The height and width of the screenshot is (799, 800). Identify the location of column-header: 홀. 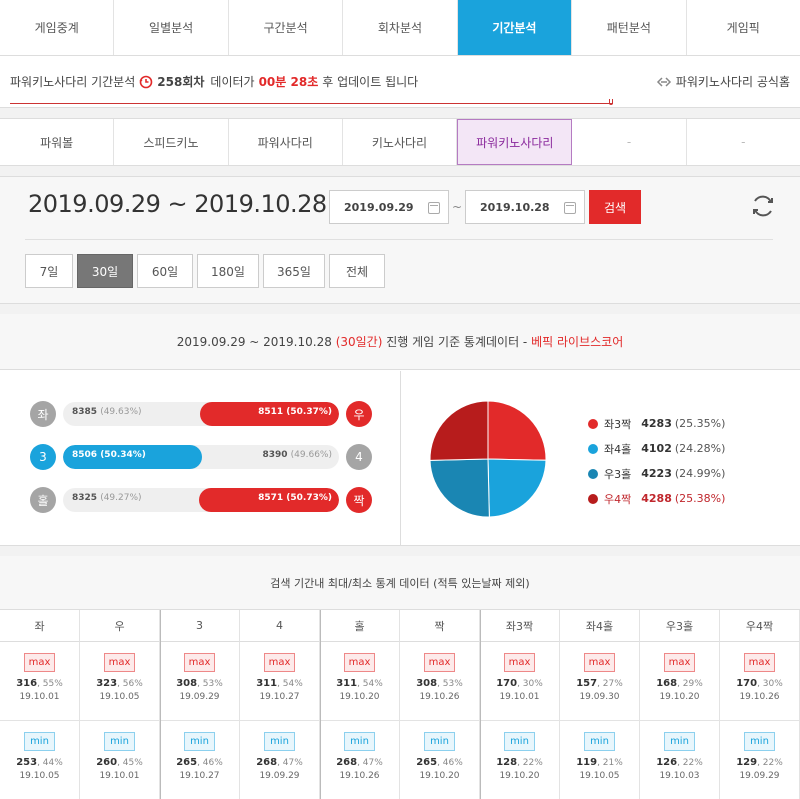
(360, 626).